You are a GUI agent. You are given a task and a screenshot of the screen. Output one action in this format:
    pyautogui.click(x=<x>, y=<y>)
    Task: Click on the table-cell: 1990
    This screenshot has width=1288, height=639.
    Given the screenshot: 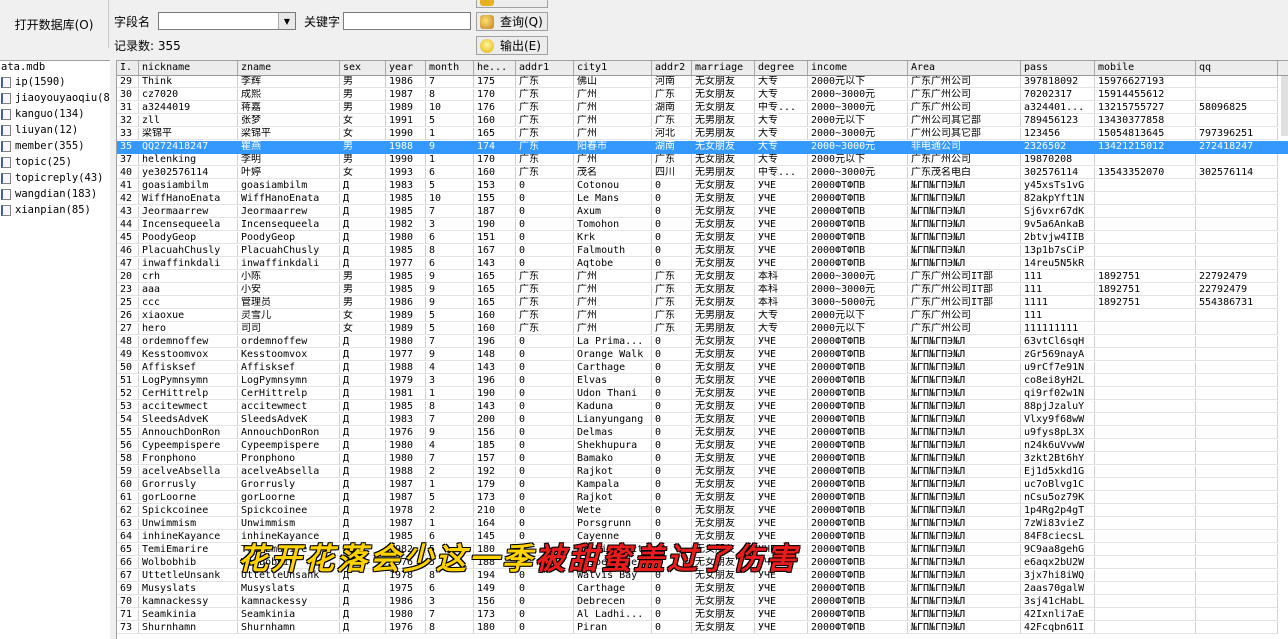 What is the action you would take?
    pyautogui.click(x=406, y=134)
    